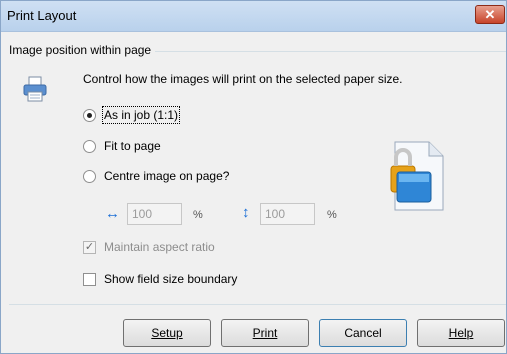  Describe the element at coordinates (89, 115) in the screenshot. I see `radio-button-selected` at that location.